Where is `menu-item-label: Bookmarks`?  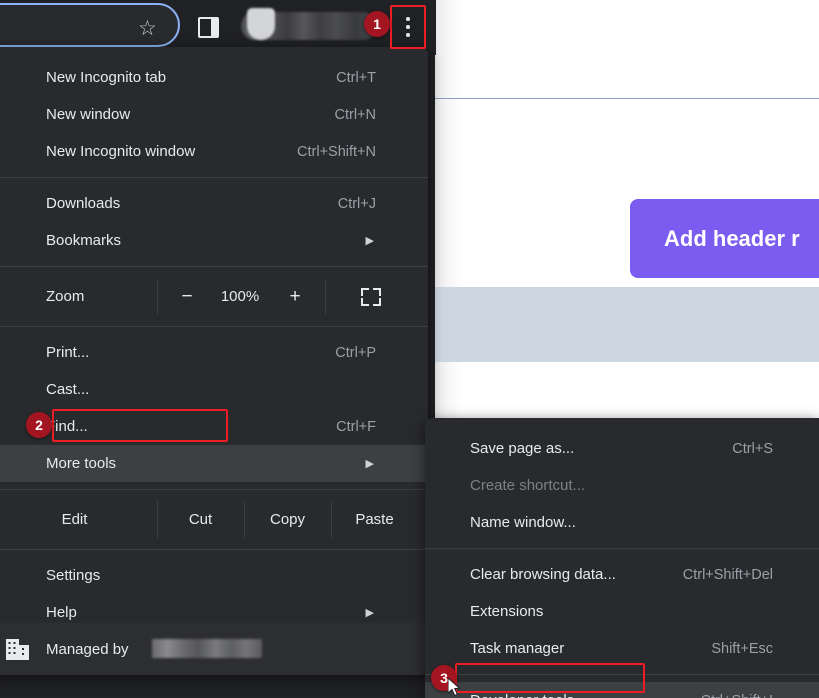
menu-item-label: Bookmarks is located at coordinates (84, 240).